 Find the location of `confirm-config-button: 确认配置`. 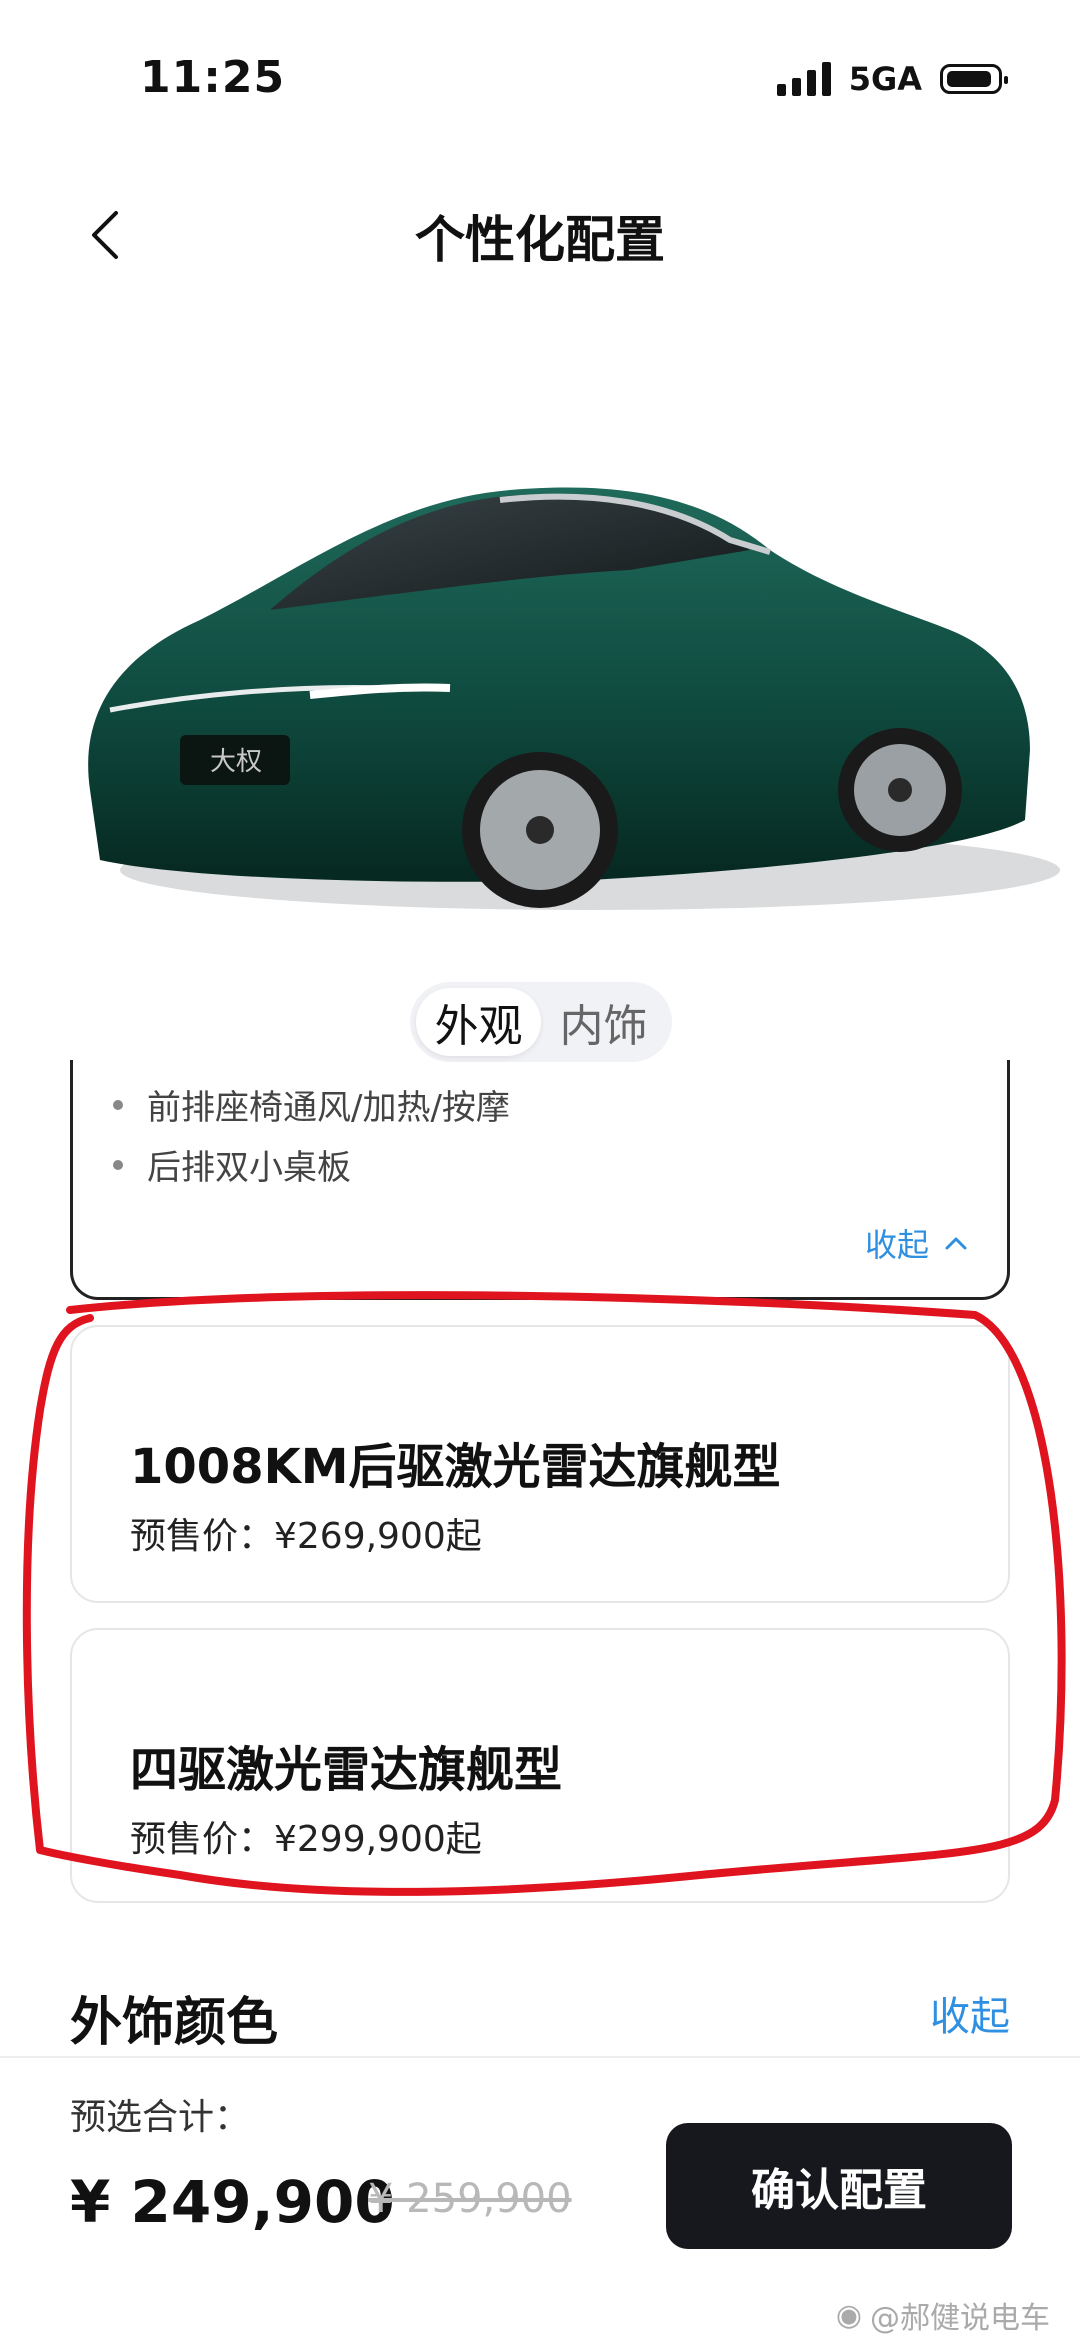

confirm-config-button: 确认配置 is located at coordinates (839, 2186).